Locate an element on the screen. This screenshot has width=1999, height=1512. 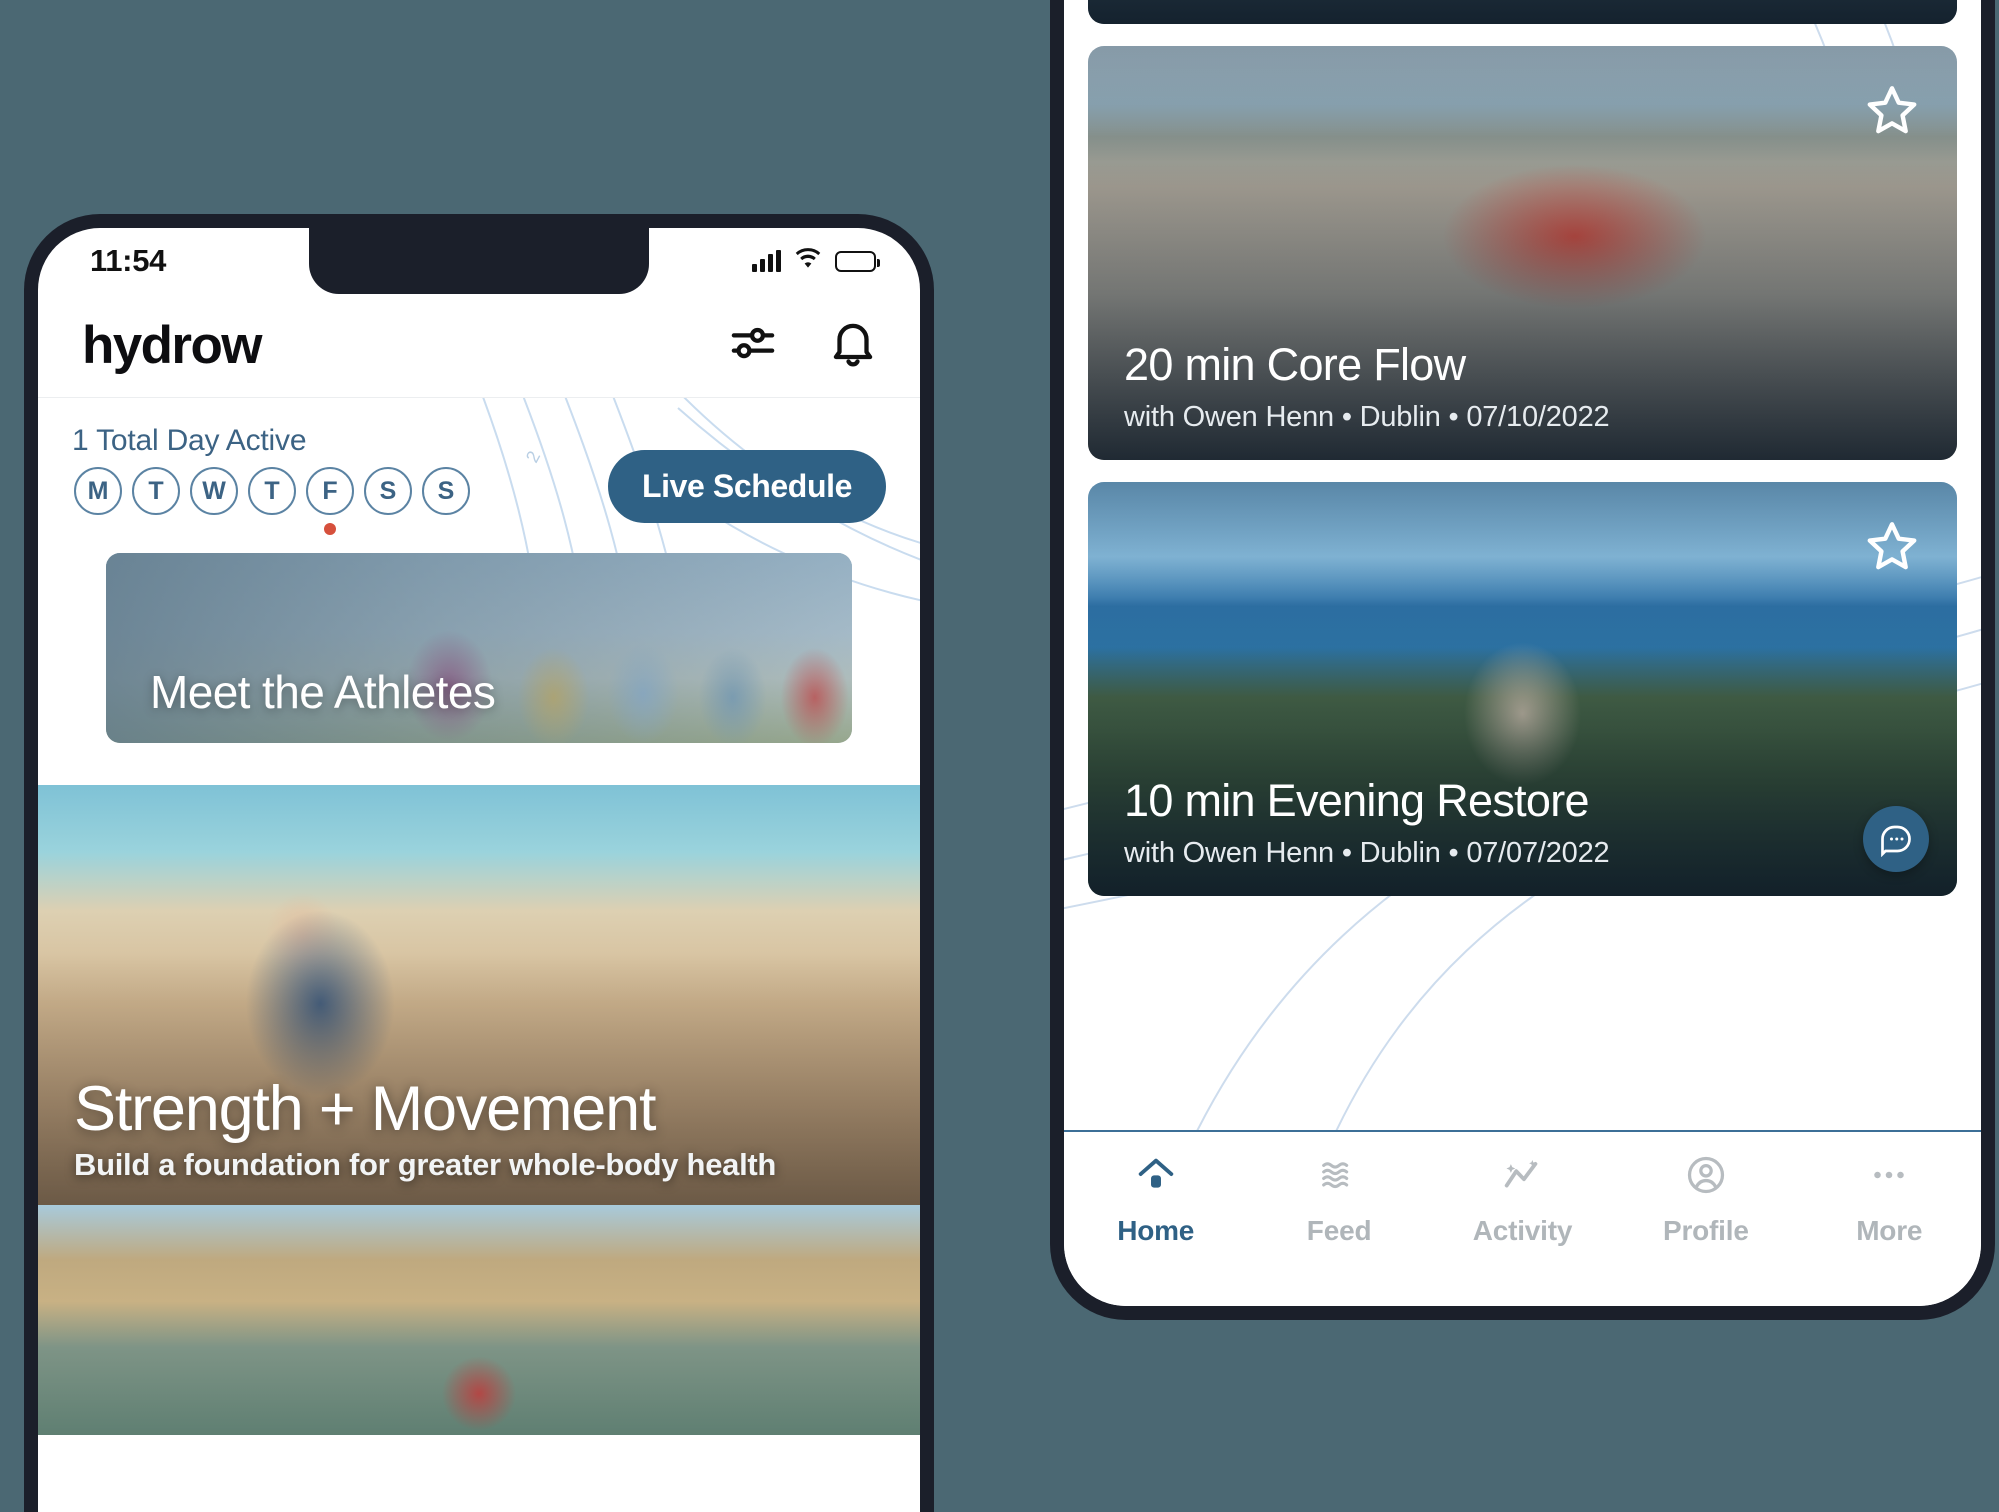
activity-days-group: 1 Total Day Active M T W T F S S is located at coordinates (272, 479).